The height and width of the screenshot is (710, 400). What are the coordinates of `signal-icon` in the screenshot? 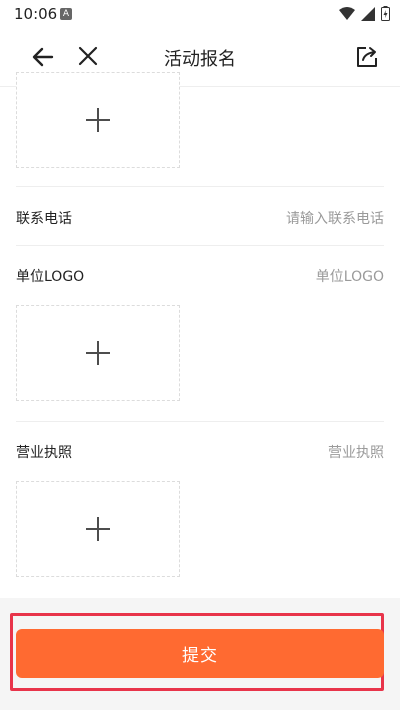 It's located at (368, 13).